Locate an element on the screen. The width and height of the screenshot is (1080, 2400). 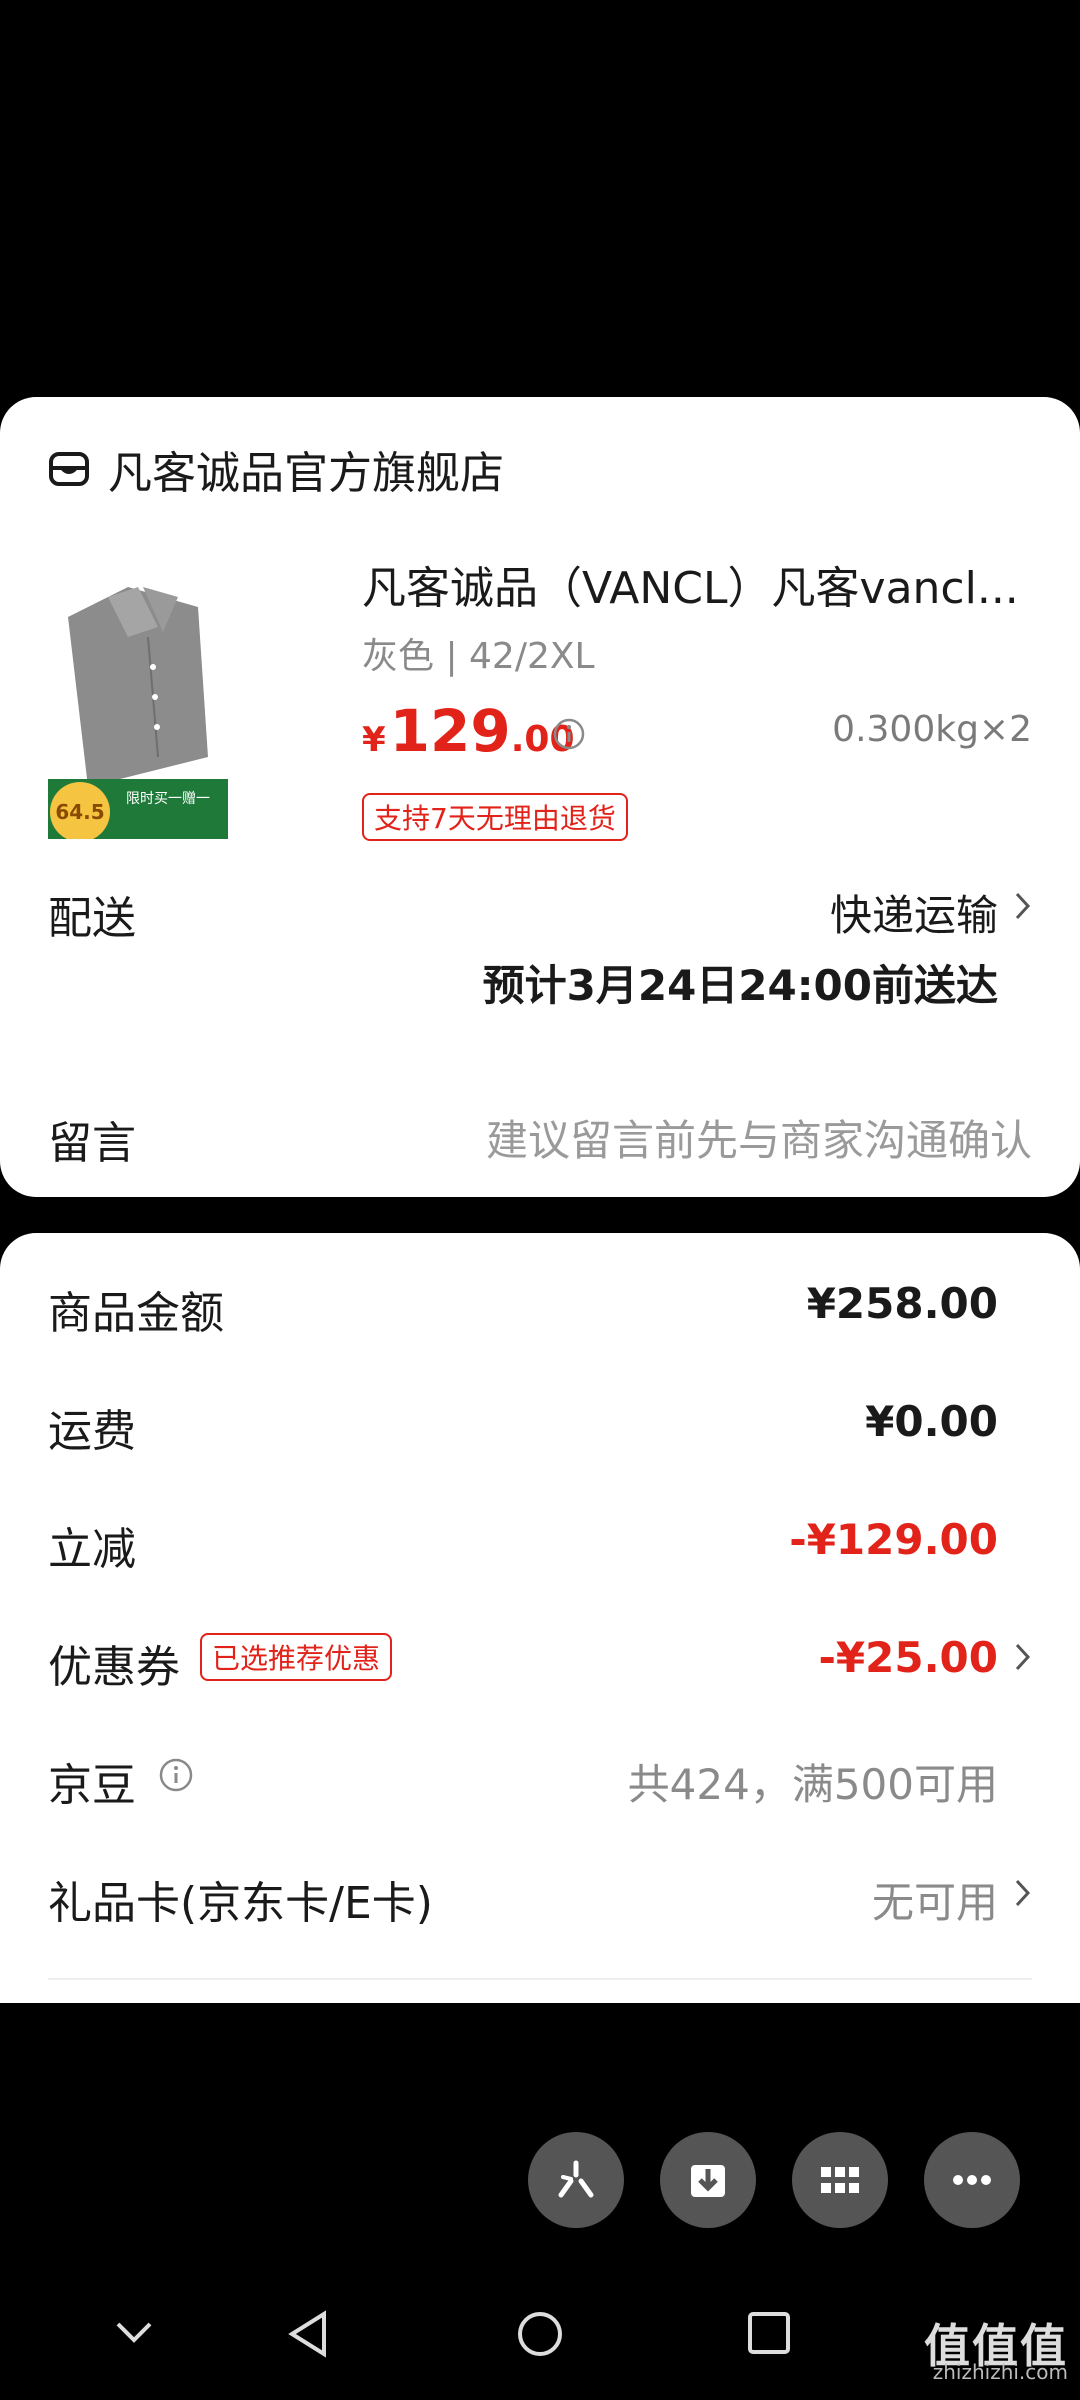
product-price: ¥ 129 .00 is located at coordinates (468, 731).